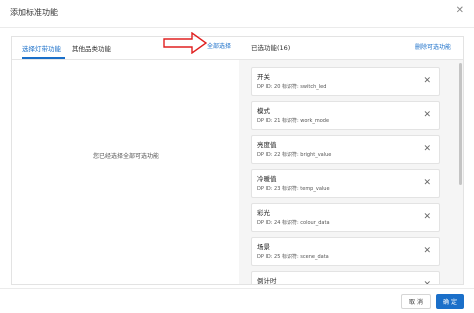 This screenshot has width=474, height=313. I want to click on list-item: 倒计时 ✕, so click(345, 278).